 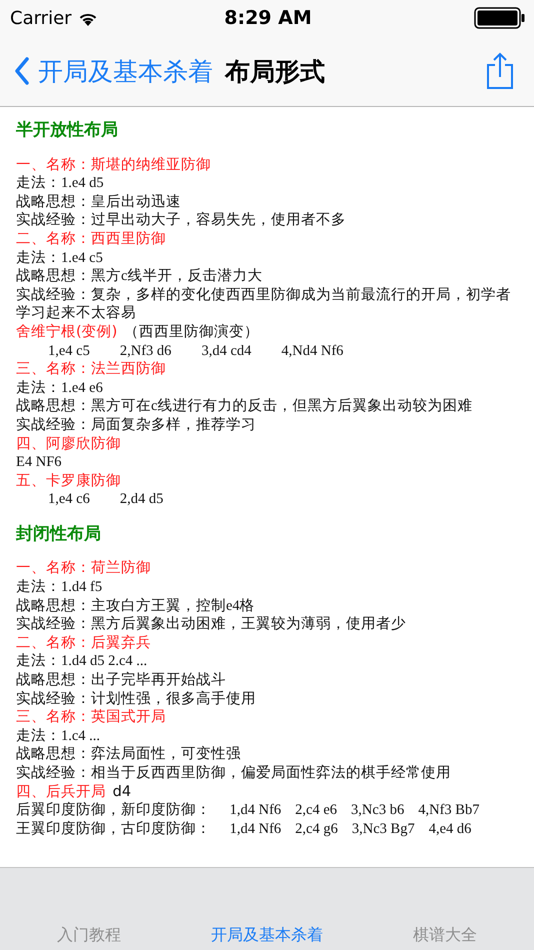 I want to click on carrier-name: Carrier, so click(x=41, y=18).